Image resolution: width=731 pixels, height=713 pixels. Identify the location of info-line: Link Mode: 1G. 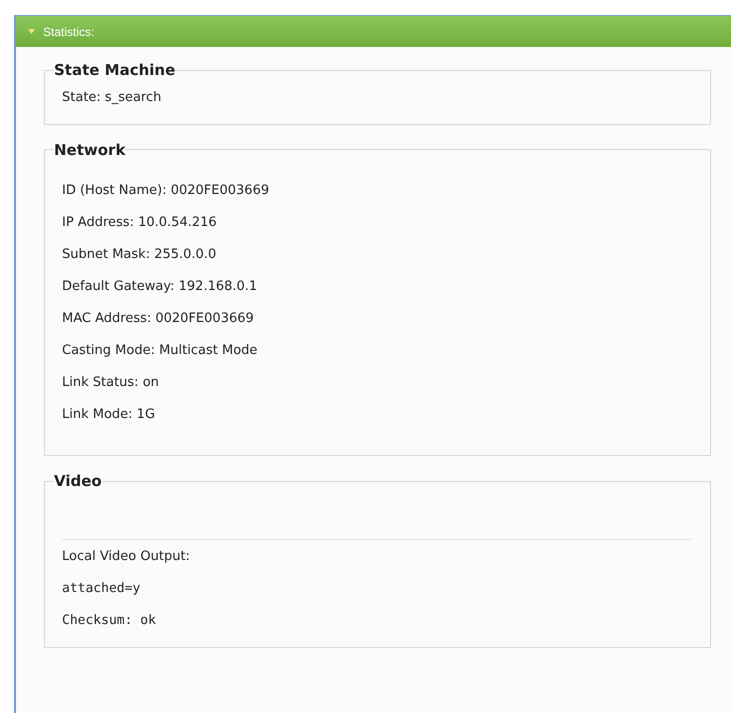
(109, 415).